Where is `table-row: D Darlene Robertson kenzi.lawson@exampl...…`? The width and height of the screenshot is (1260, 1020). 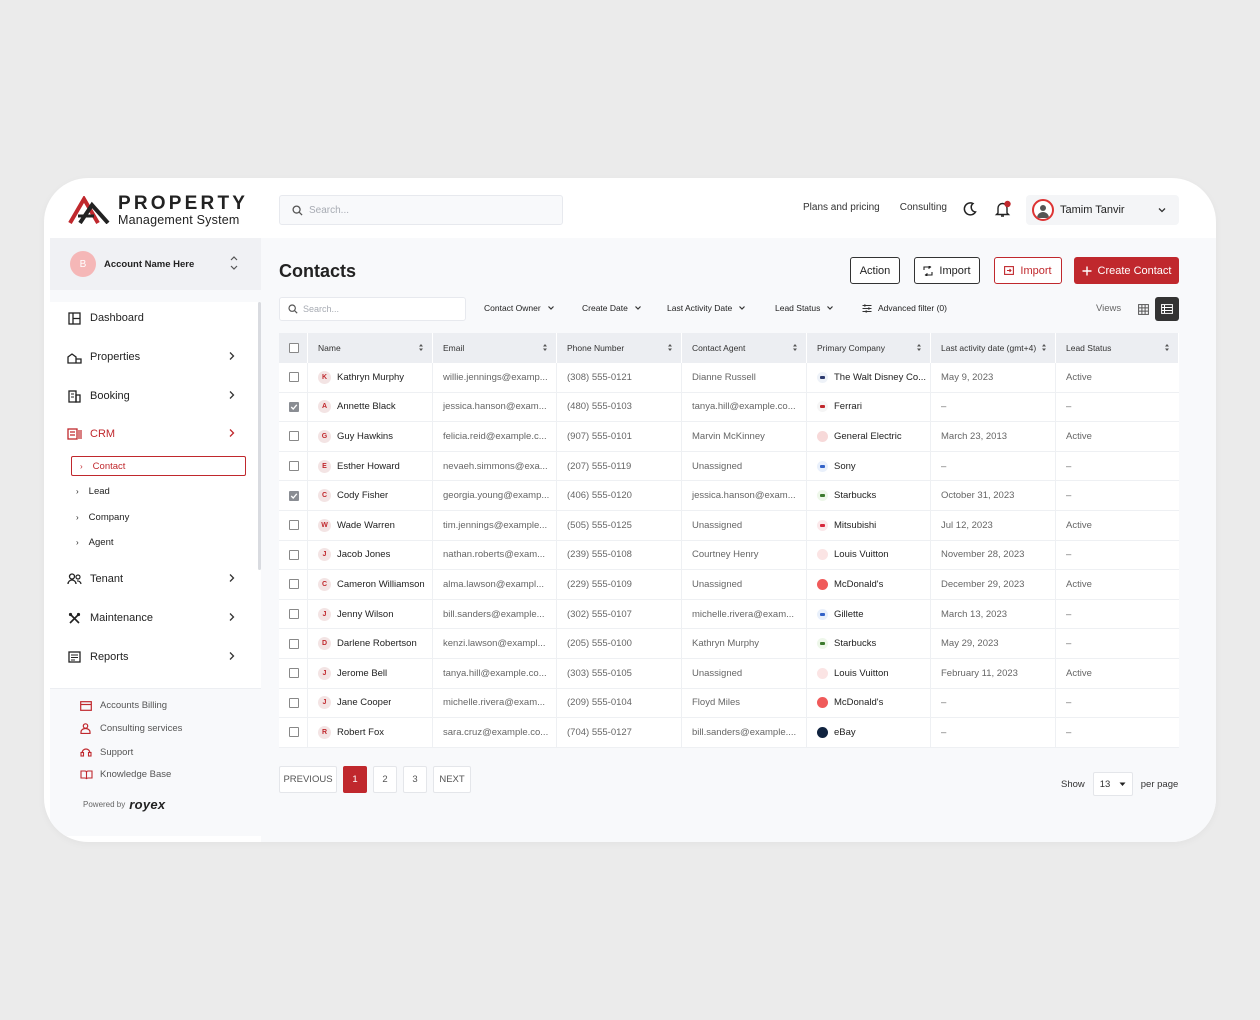 table-row: D Darlene Robertson kenzi.lawson@exampl...… is located at coordinates (729, 644).